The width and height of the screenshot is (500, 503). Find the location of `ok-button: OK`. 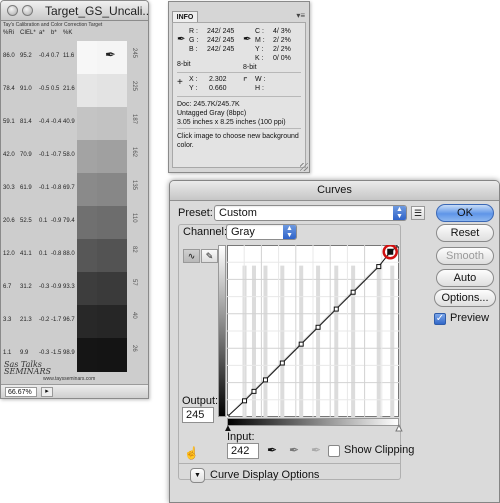

ok-button: OK is located at coordinates (465, 213).